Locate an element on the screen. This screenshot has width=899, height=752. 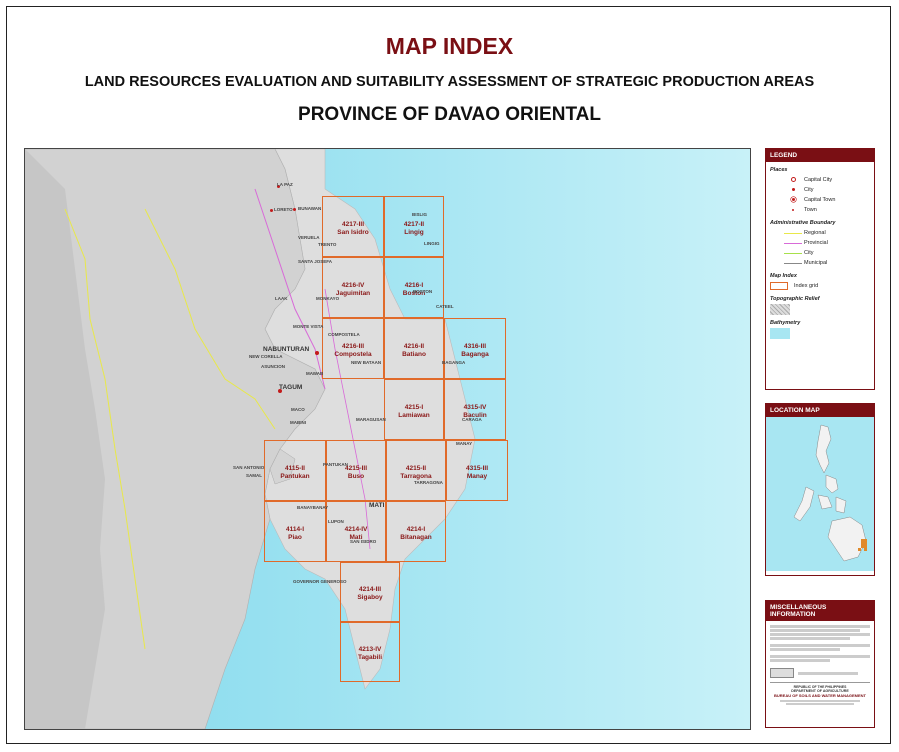
index-grid-code: 4316-III is located at coordinates (475, 346).